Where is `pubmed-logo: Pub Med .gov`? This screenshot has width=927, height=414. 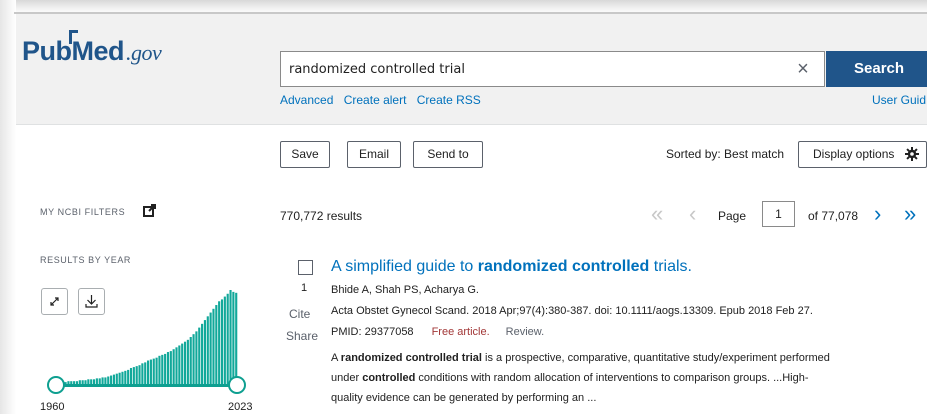 pubmed-logo: Pub Med .gov is located at coordinates (92, 48).